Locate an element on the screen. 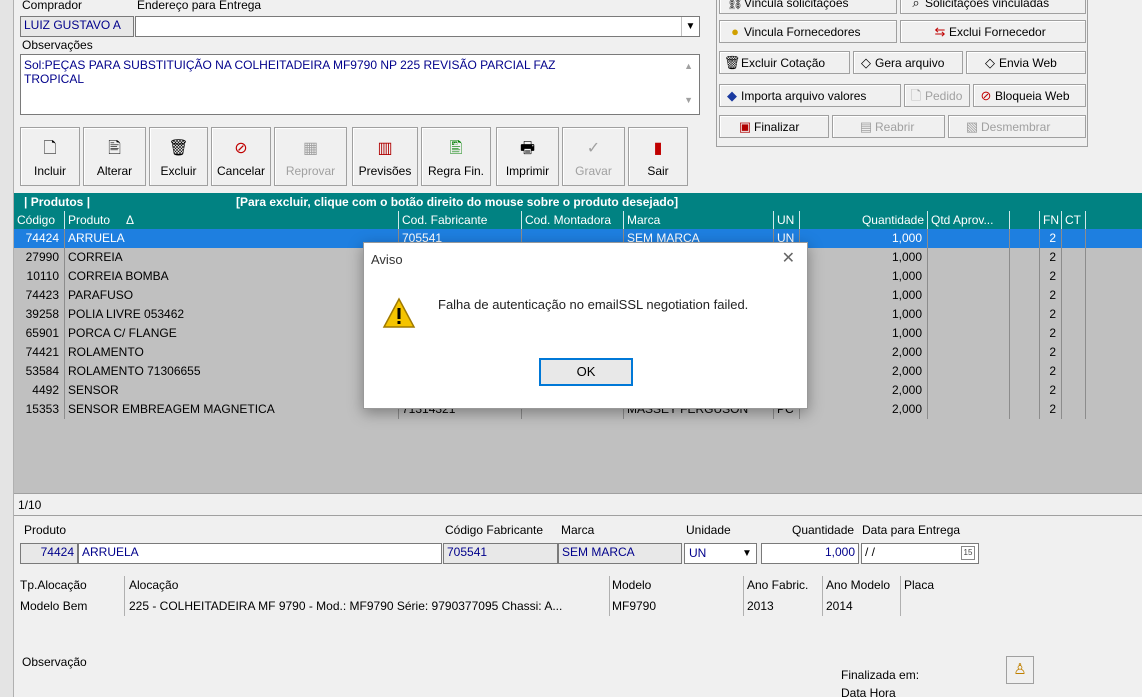 This screenshot has height=697, width=1142. chart-icon: ▥ is located at coordinates (385, 148).